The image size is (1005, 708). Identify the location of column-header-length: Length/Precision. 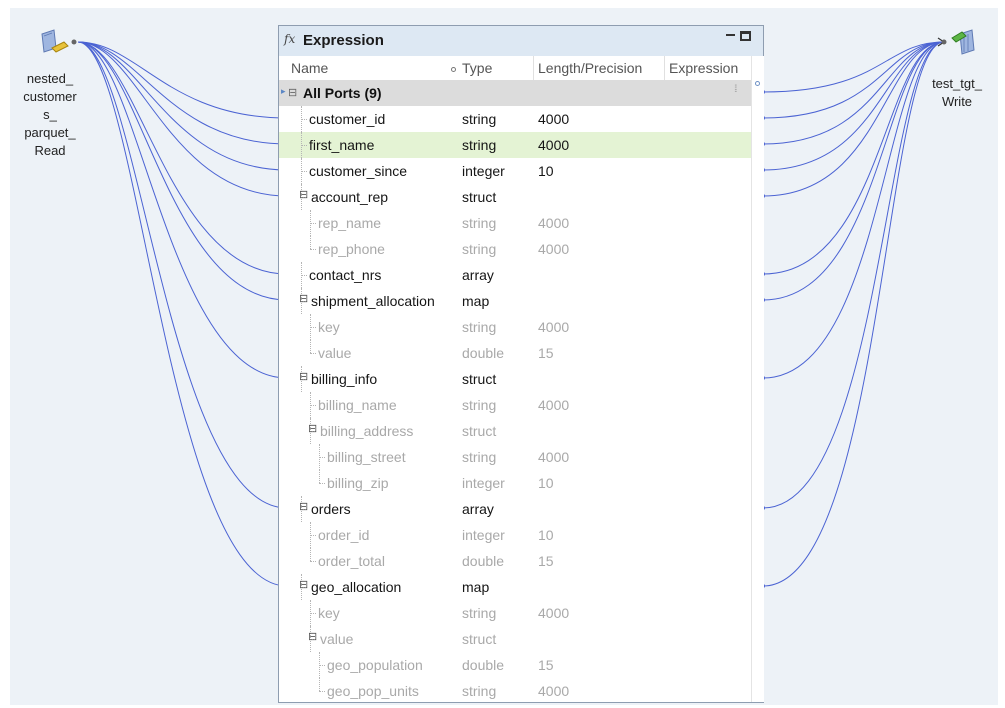
(590, 68).